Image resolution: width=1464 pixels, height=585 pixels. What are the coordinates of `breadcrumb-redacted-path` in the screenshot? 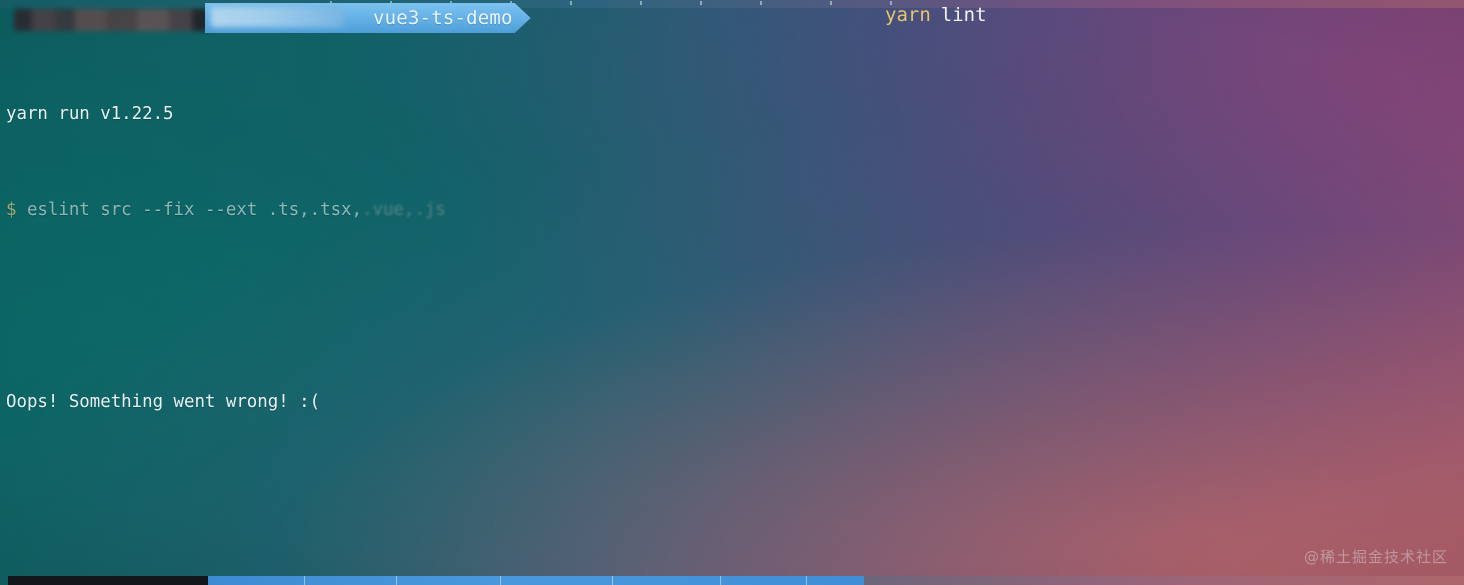 It's located at (112, 20).